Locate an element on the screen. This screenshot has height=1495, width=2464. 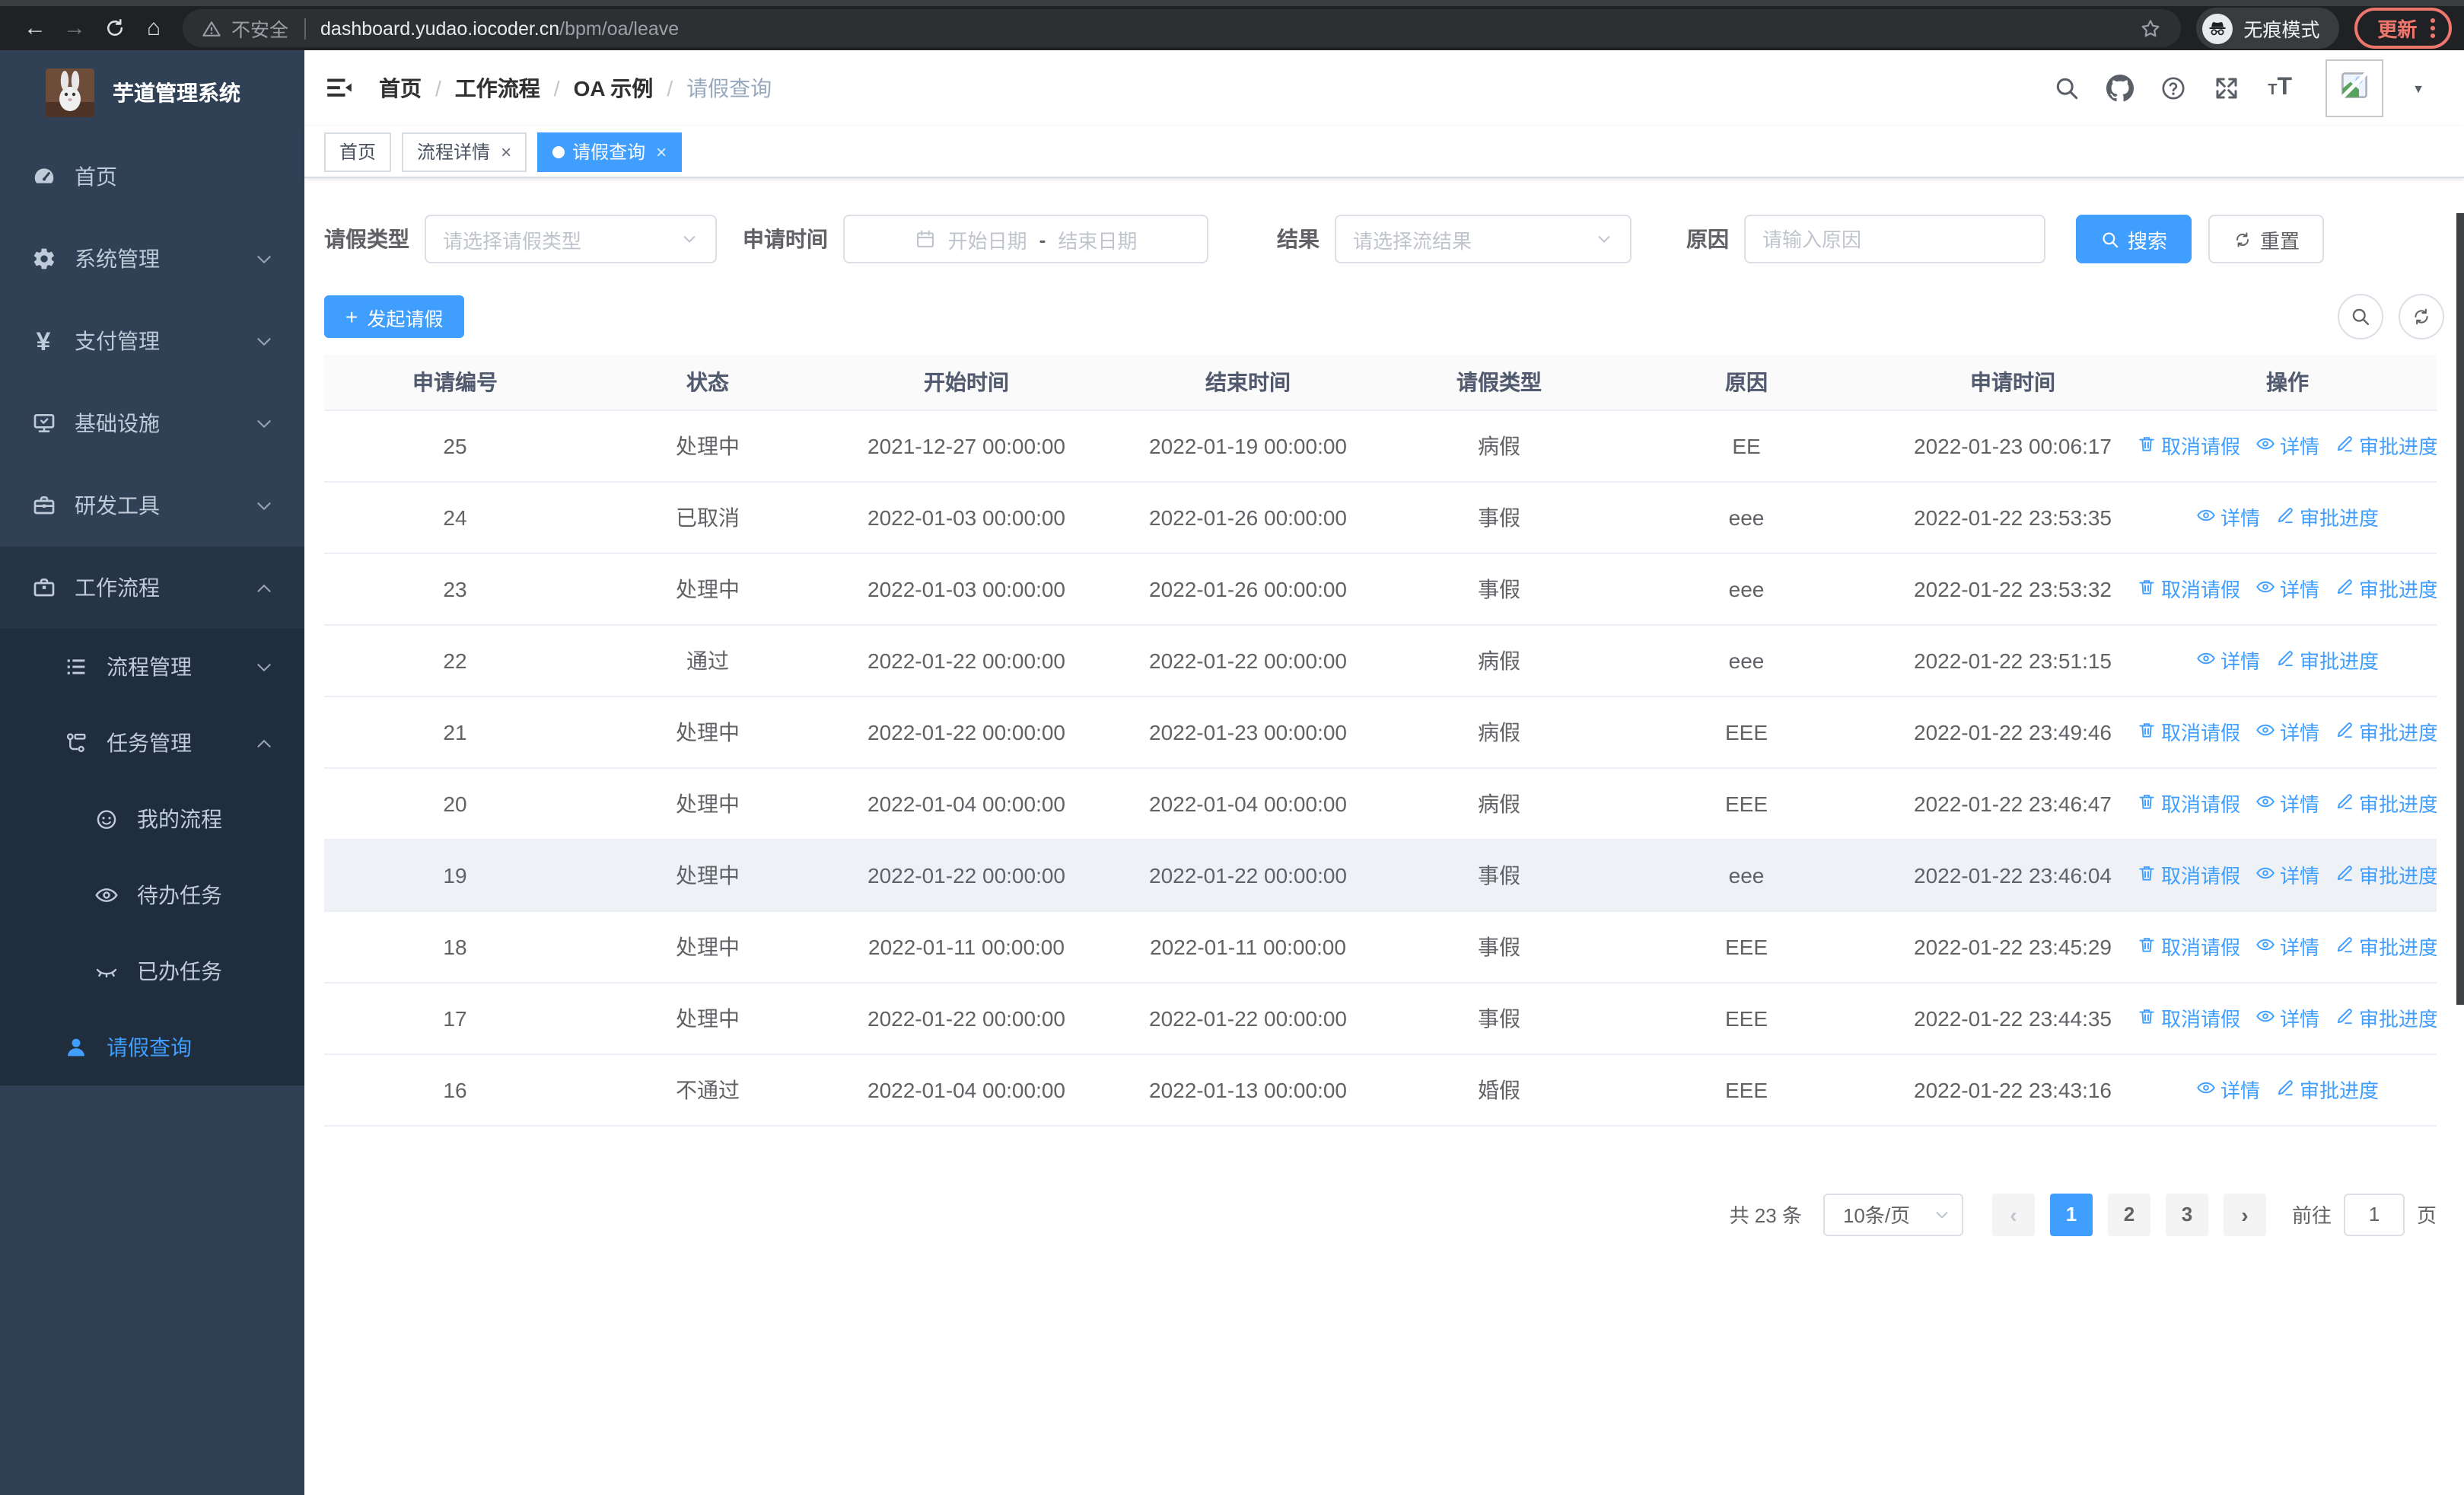
tab-0: 首页 is located at coordinates (358, 151).